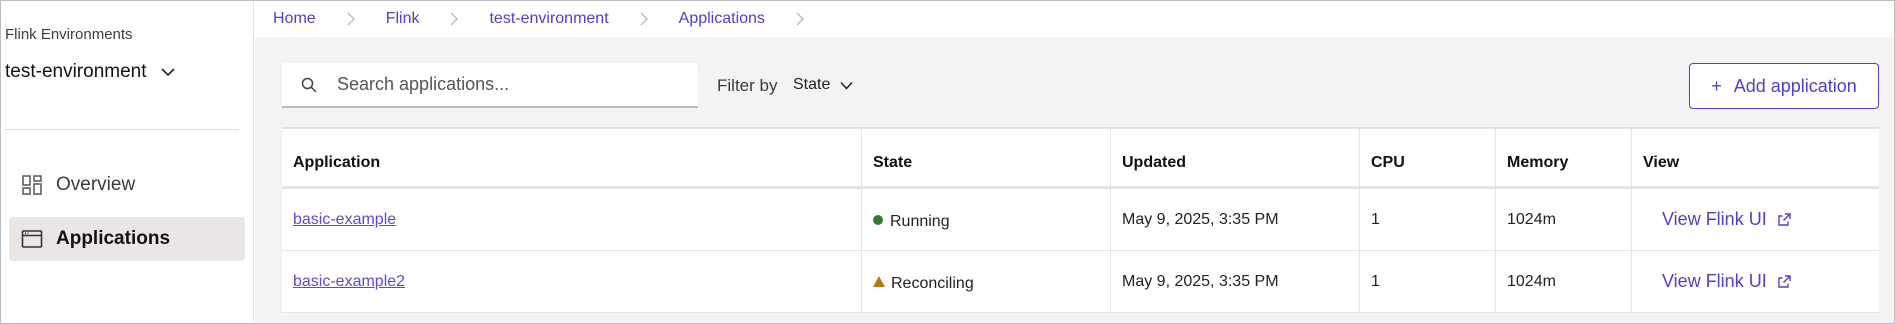 This screenshot has height=324, width=1895. I want to click on state-filter-dropdown: State, so click(823, 85).